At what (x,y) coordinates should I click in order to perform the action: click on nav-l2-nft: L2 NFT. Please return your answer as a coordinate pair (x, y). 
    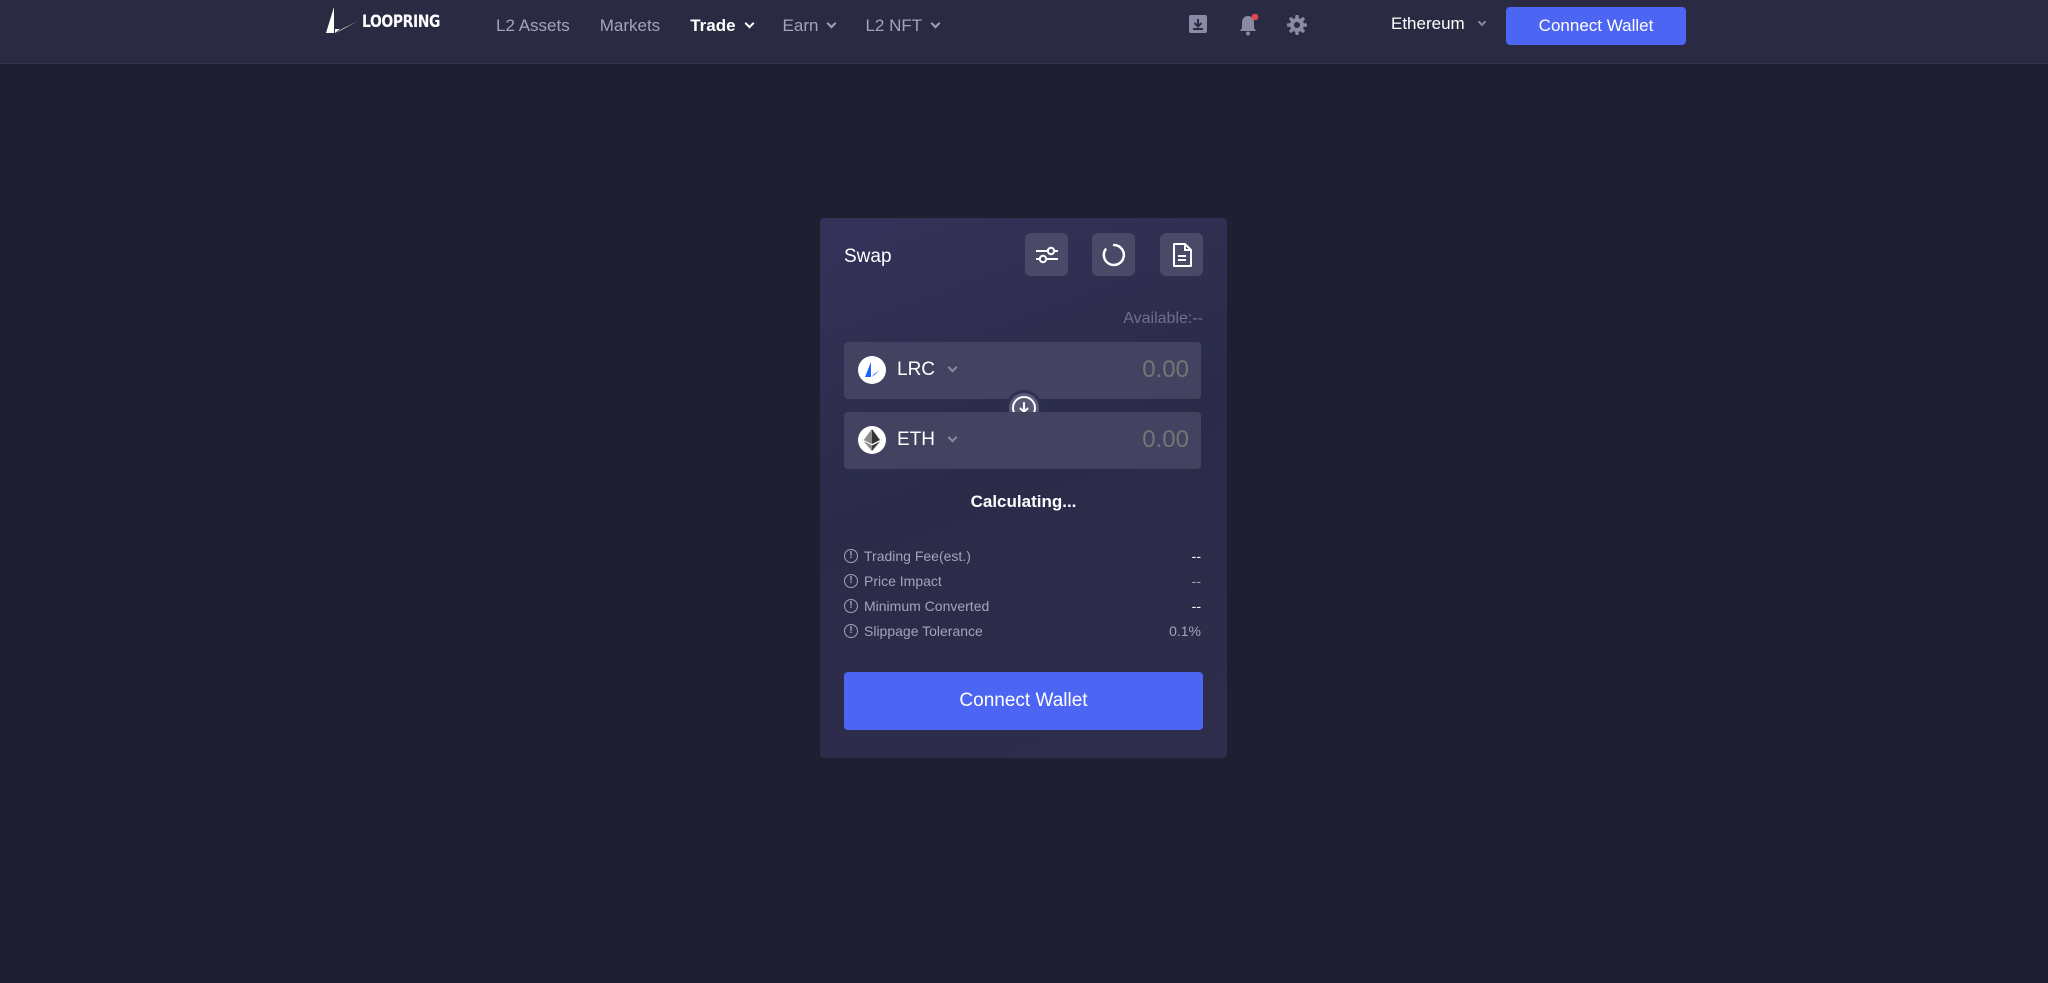
    Looking at the image, I should click on (903, 26).